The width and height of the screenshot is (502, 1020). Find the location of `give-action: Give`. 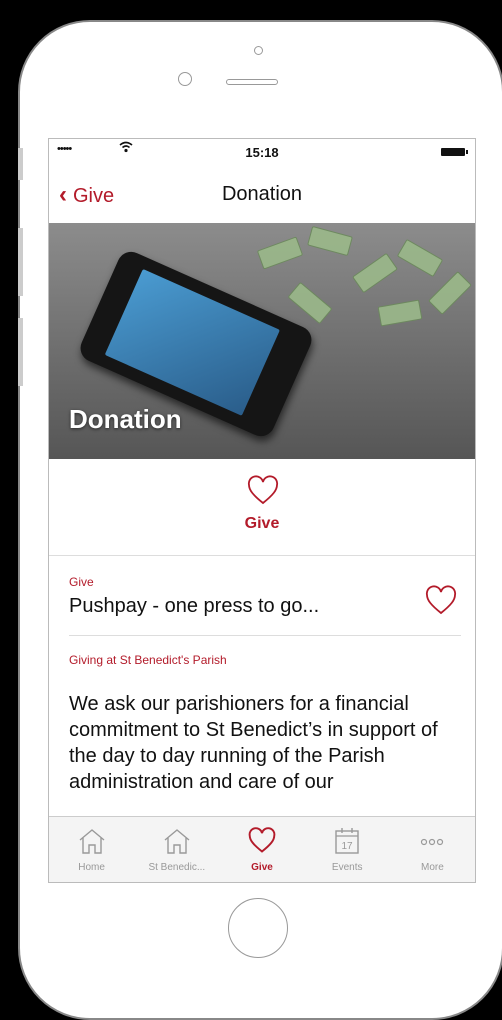

give-action: Give is located at coordinates (262, 507).